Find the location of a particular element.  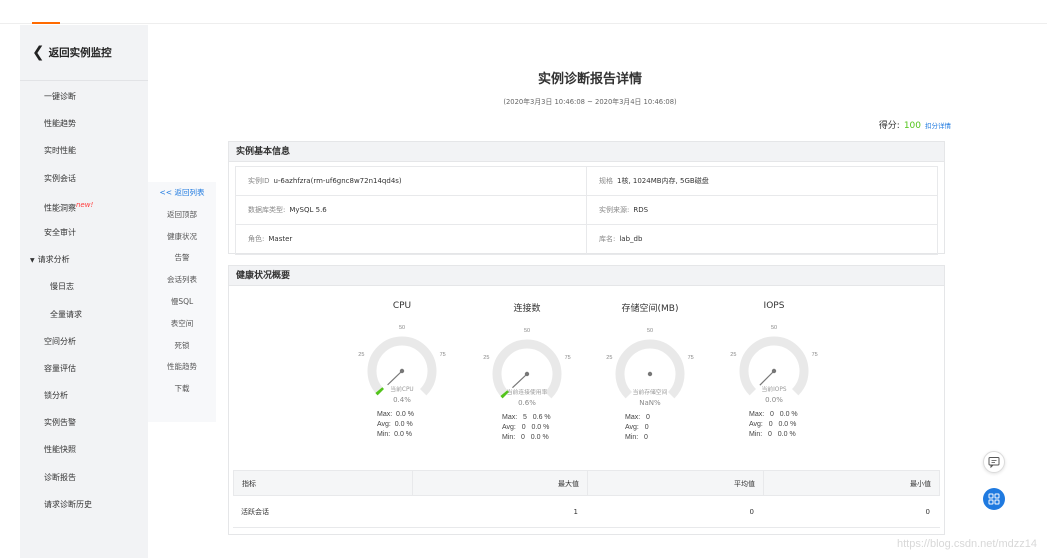

info-key: 规格 is located at coordinates (606, 181).